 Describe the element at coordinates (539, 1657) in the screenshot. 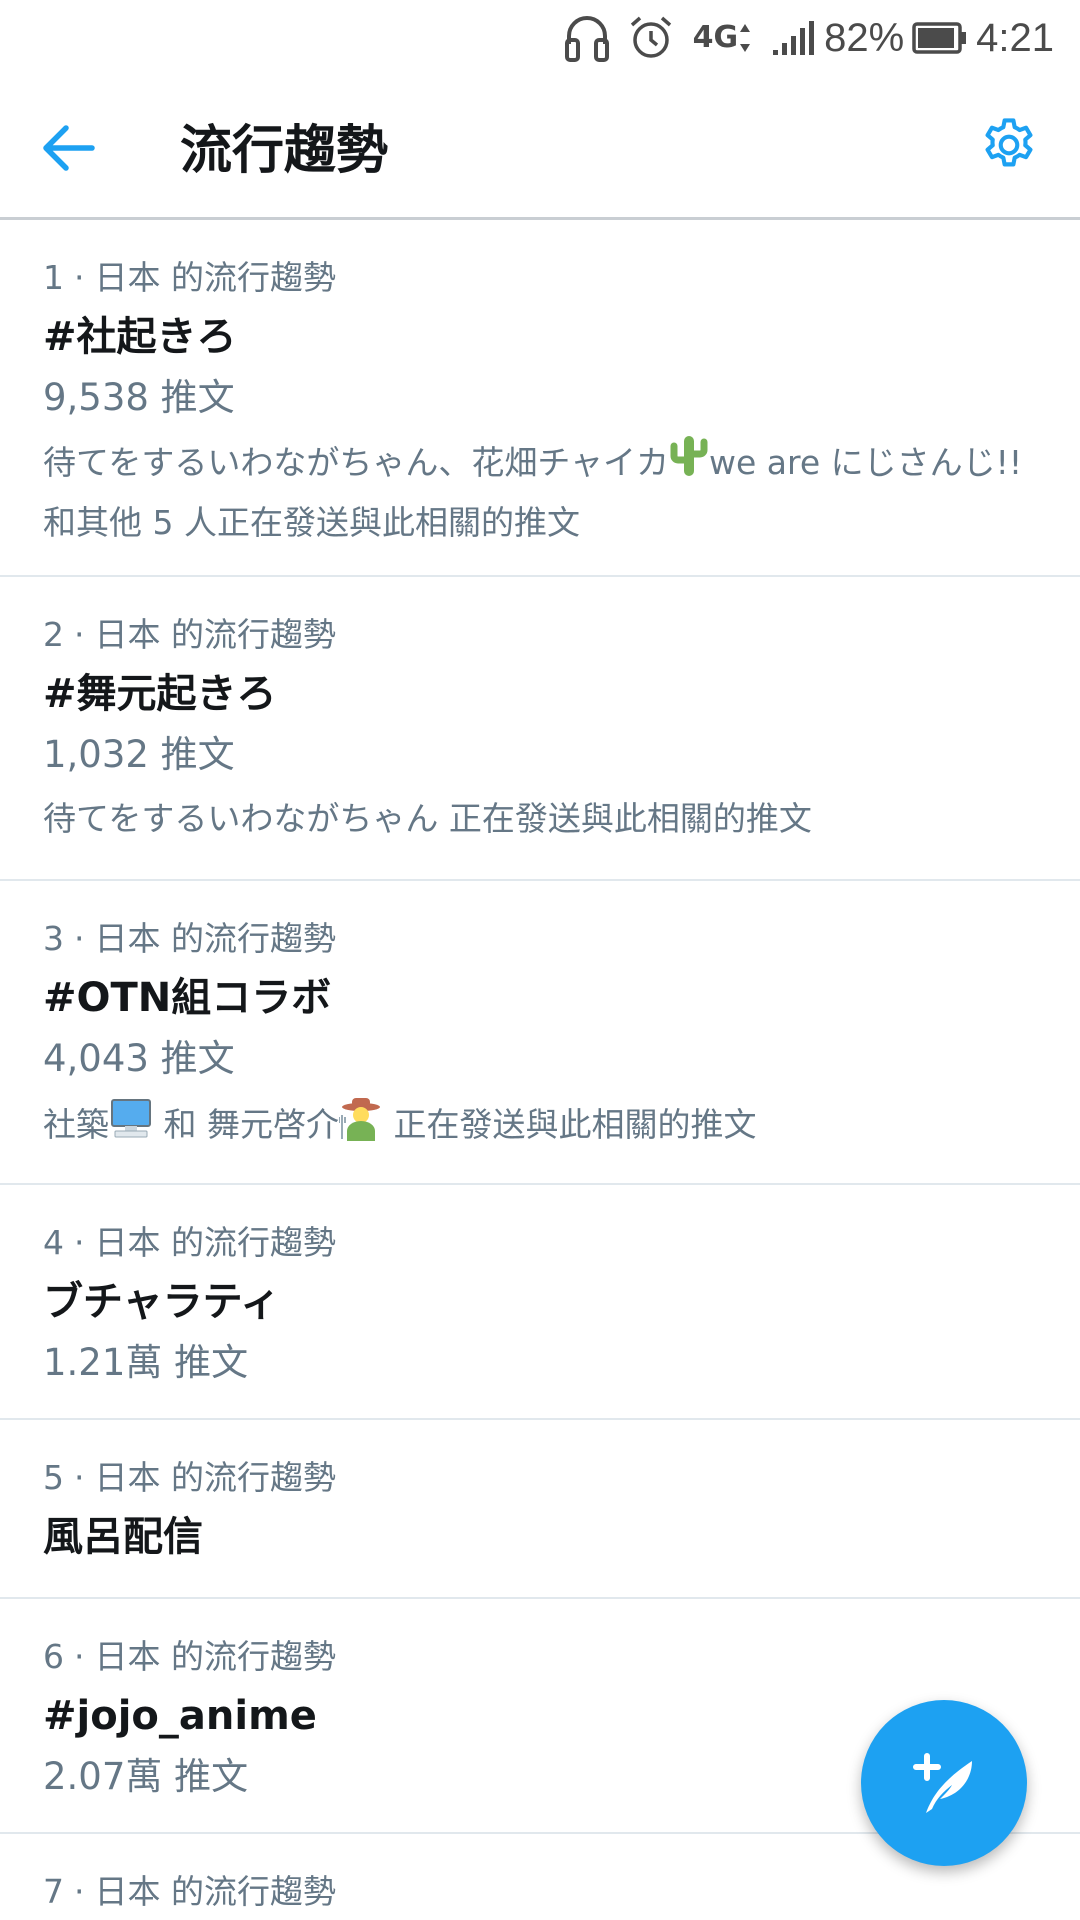

I see `trend-meta: 6 · 日本 的流行趨勢` at that location.